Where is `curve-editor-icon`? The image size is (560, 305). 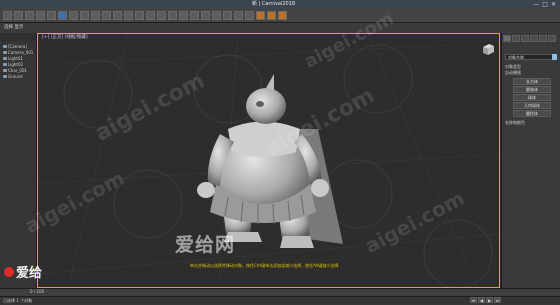
curve-editor-icon is located at coordinates (227, 15).